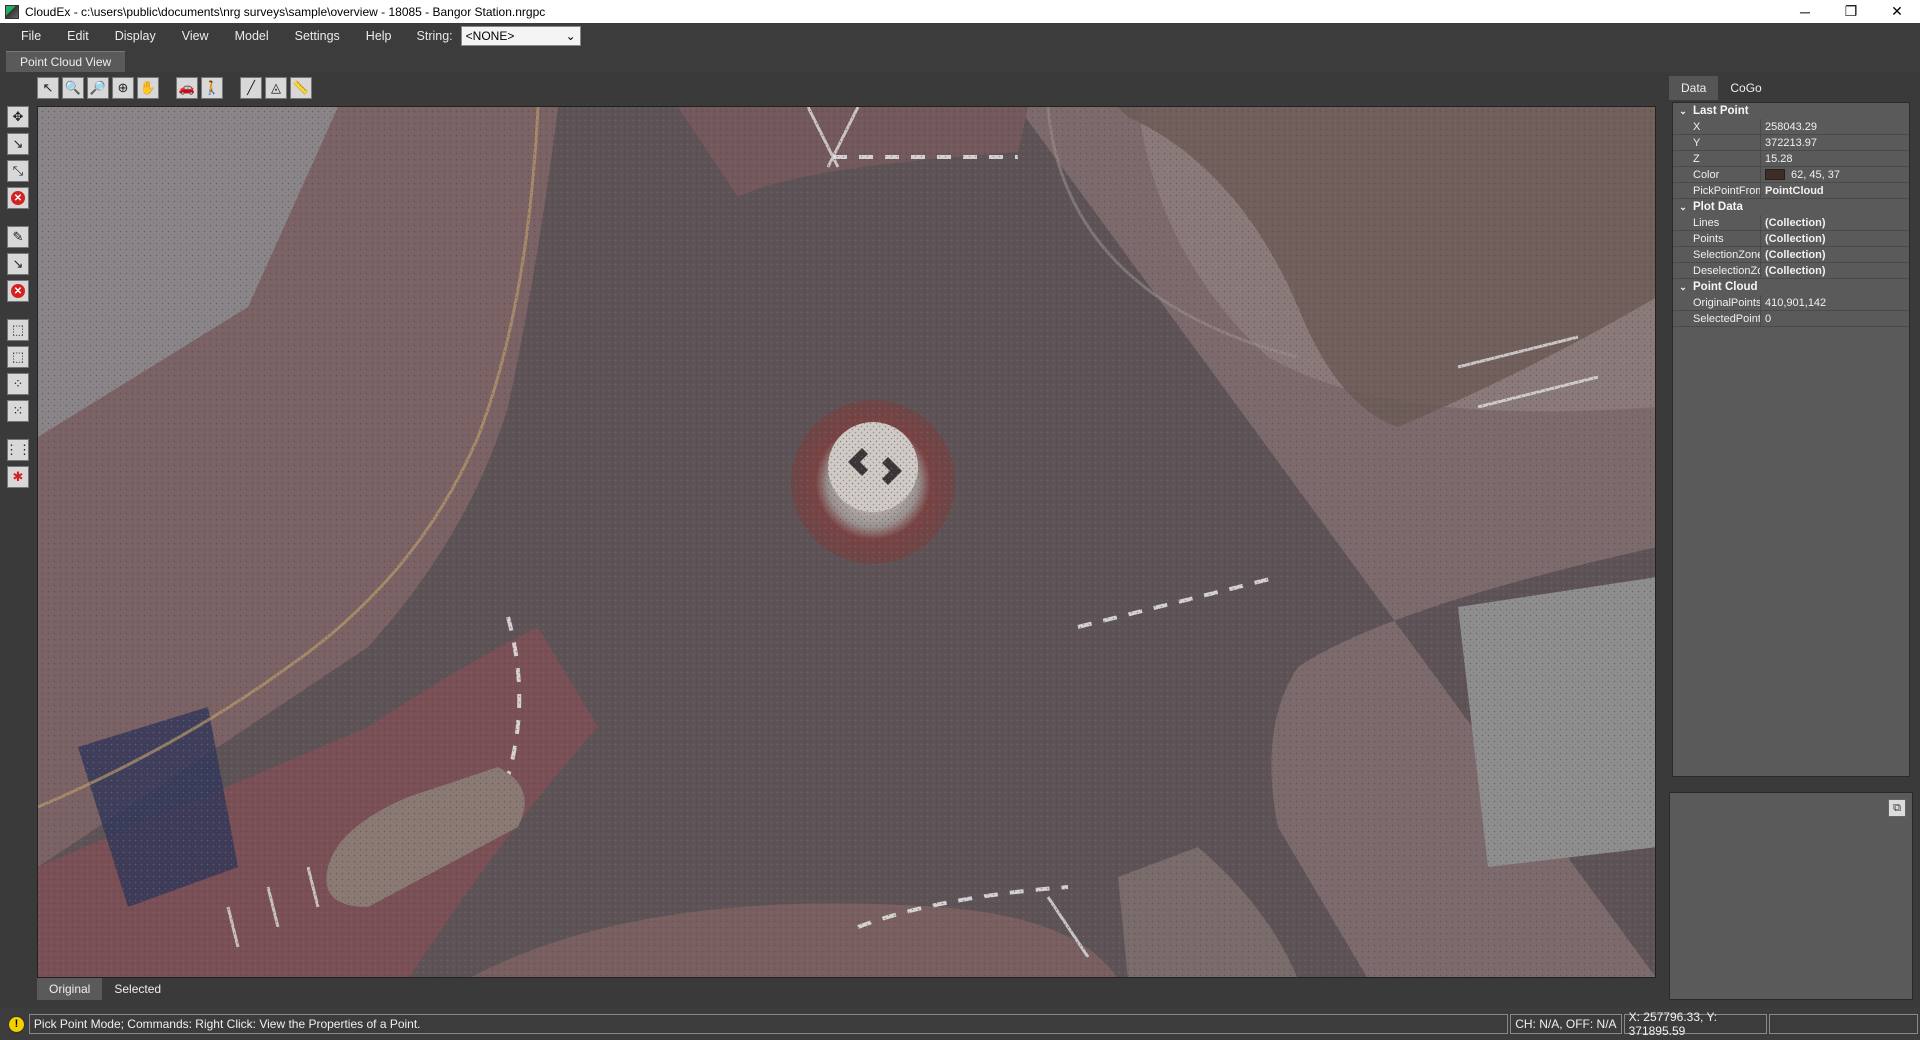 The height and width of the screenshot is (1040, 1920). Describe the element at coordinates (1717, 126) in the screenshot. I see `prop-key: X` at that location.